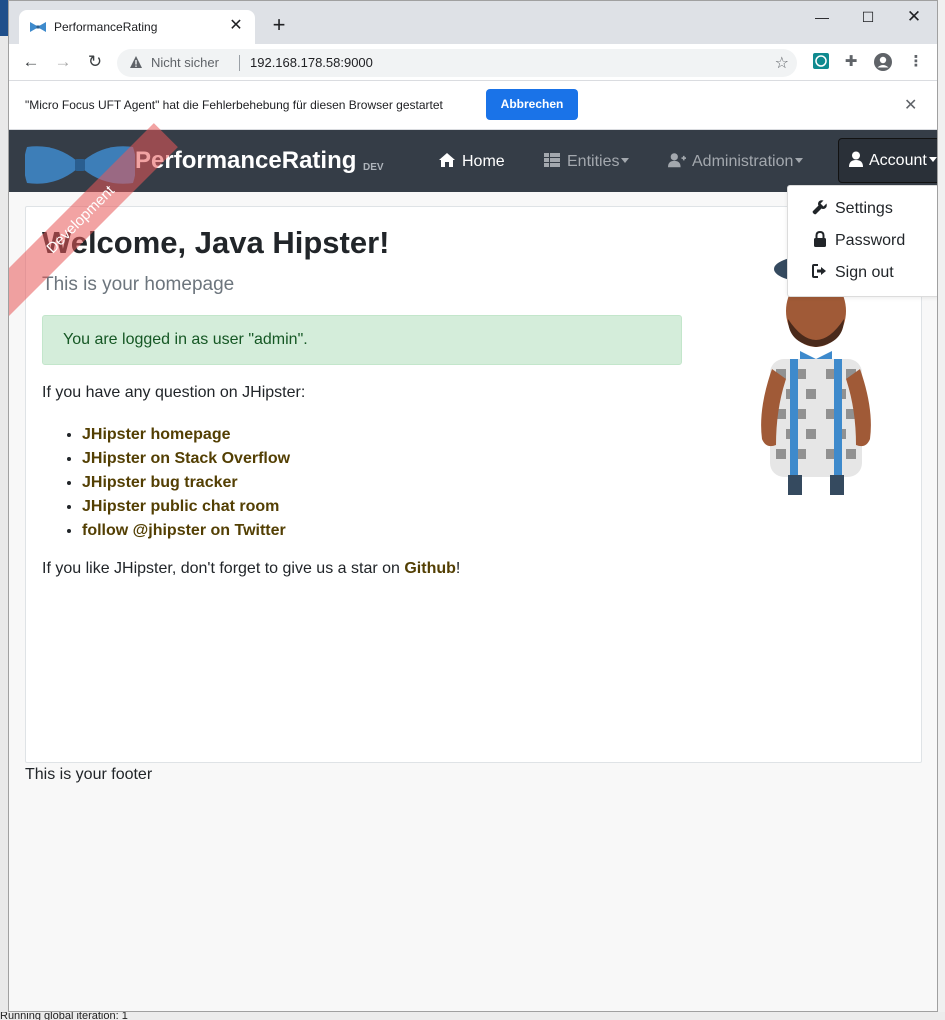 Image resolution: width=945 pixels, height=1020 pixels. I want to click on nav-home-label: Home, so click(483, 161).